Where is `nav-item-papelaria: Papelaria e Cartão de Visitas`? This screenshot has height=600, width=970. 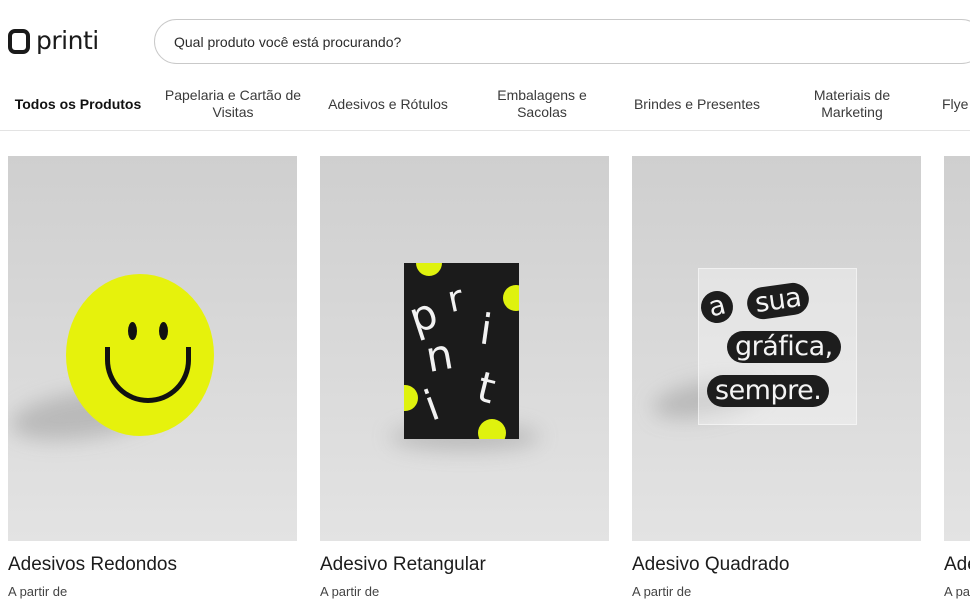
nav-item-papelaria: Papelaria e Cartão de Visitas is located at coordinates (233, 104).